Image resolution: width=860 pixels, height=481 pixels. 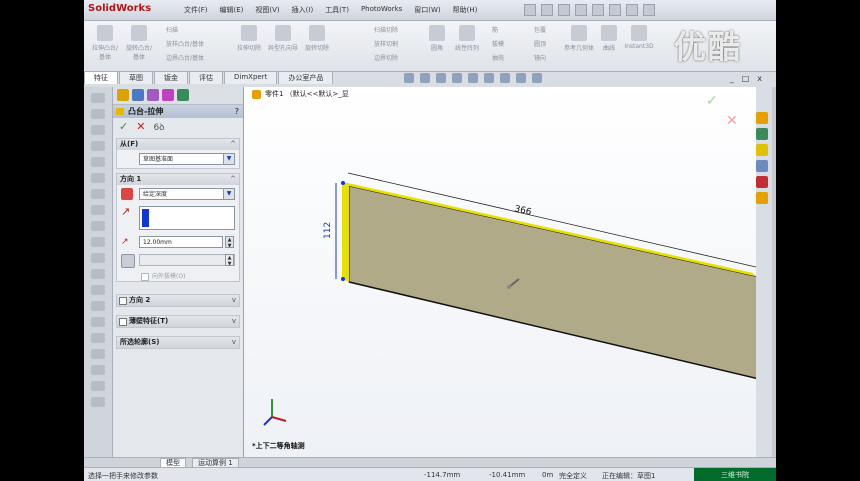 What do you see at coordinates (498, 43) in the screenshot?
I see `draft-button: 拔模` at bounding box center [498, 43].